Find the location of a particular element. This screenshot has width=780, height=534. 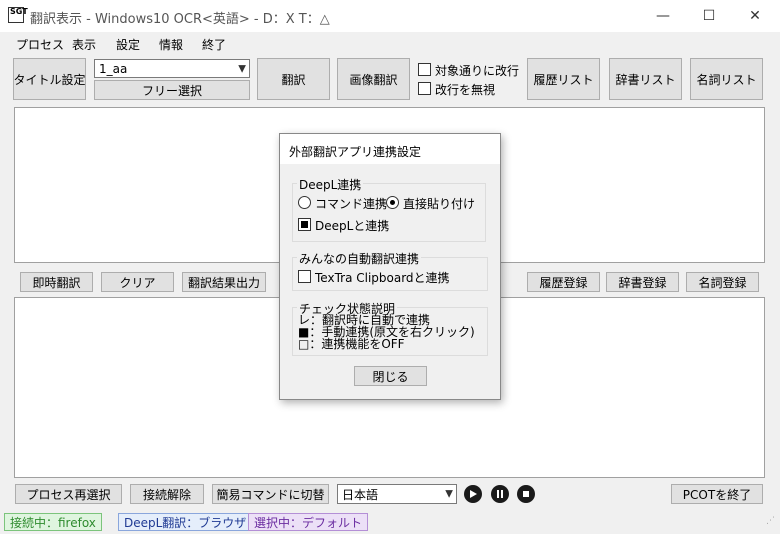

exit-pcot-button: PCOTを終了 is located at coordinates (717, 494).